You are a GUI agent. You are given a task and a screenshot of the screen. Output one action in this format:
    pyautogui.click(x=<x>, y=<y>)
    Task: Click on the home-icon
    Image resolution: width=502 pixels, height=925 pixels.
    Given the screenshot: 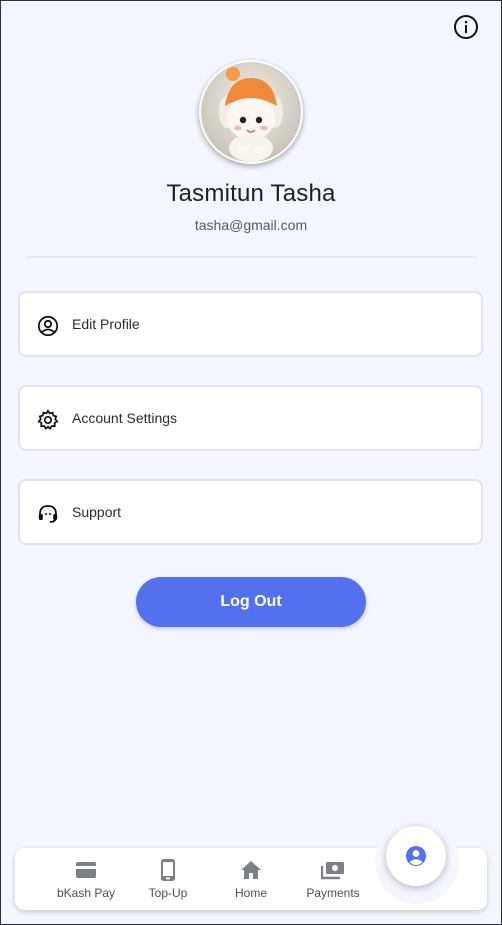 What is the action you would take?
    pyautogui.click(x=251, y=870)
    